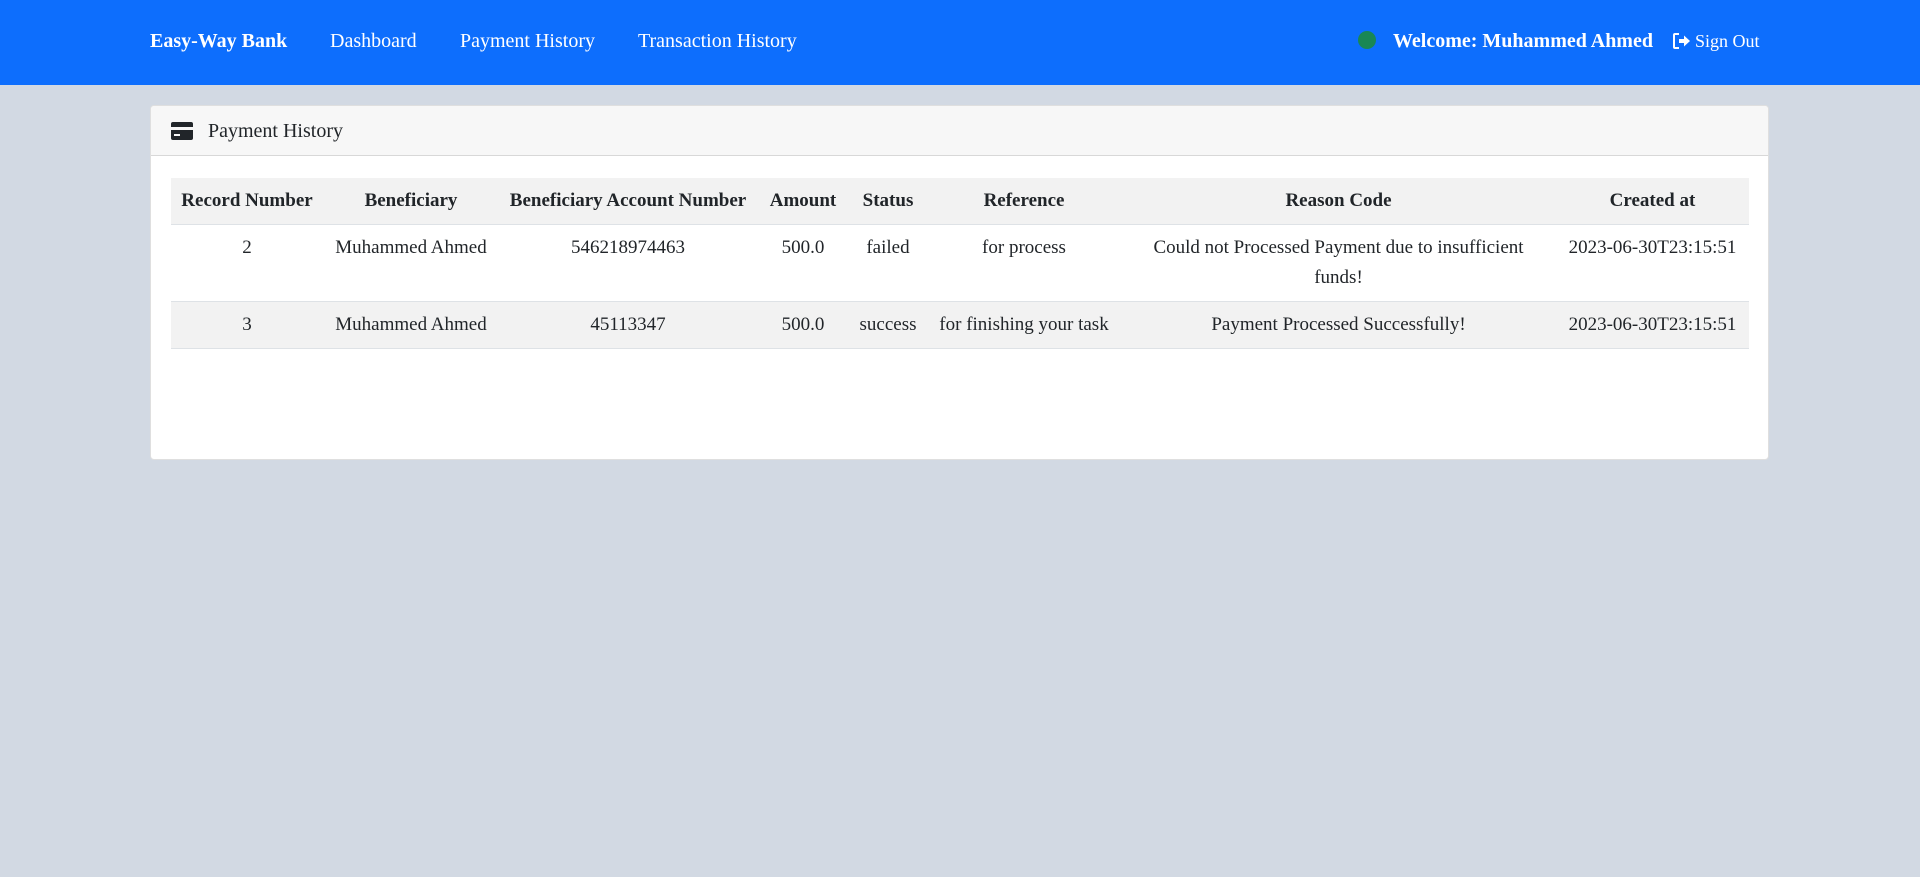 Image resolution: width=1920 pixels, height=877 pixels. Describe the element at coordinates (1681, 41) in the screenshot. I see `sign-out-icon` at that location.